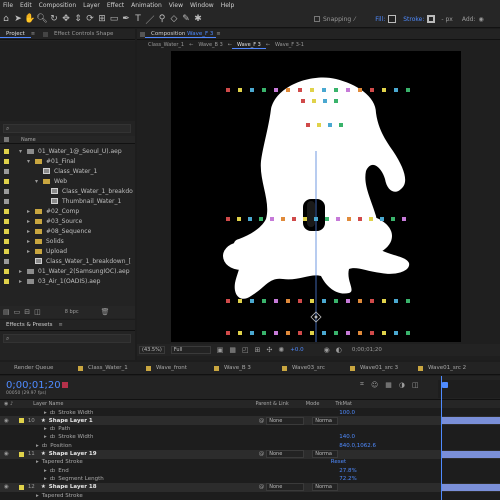 The image size is (500, 500). What do you see at coordinates (105, 312) in the screenshot?
I see `delete-icon: 🗑︎` at bounding box center [105, 312].